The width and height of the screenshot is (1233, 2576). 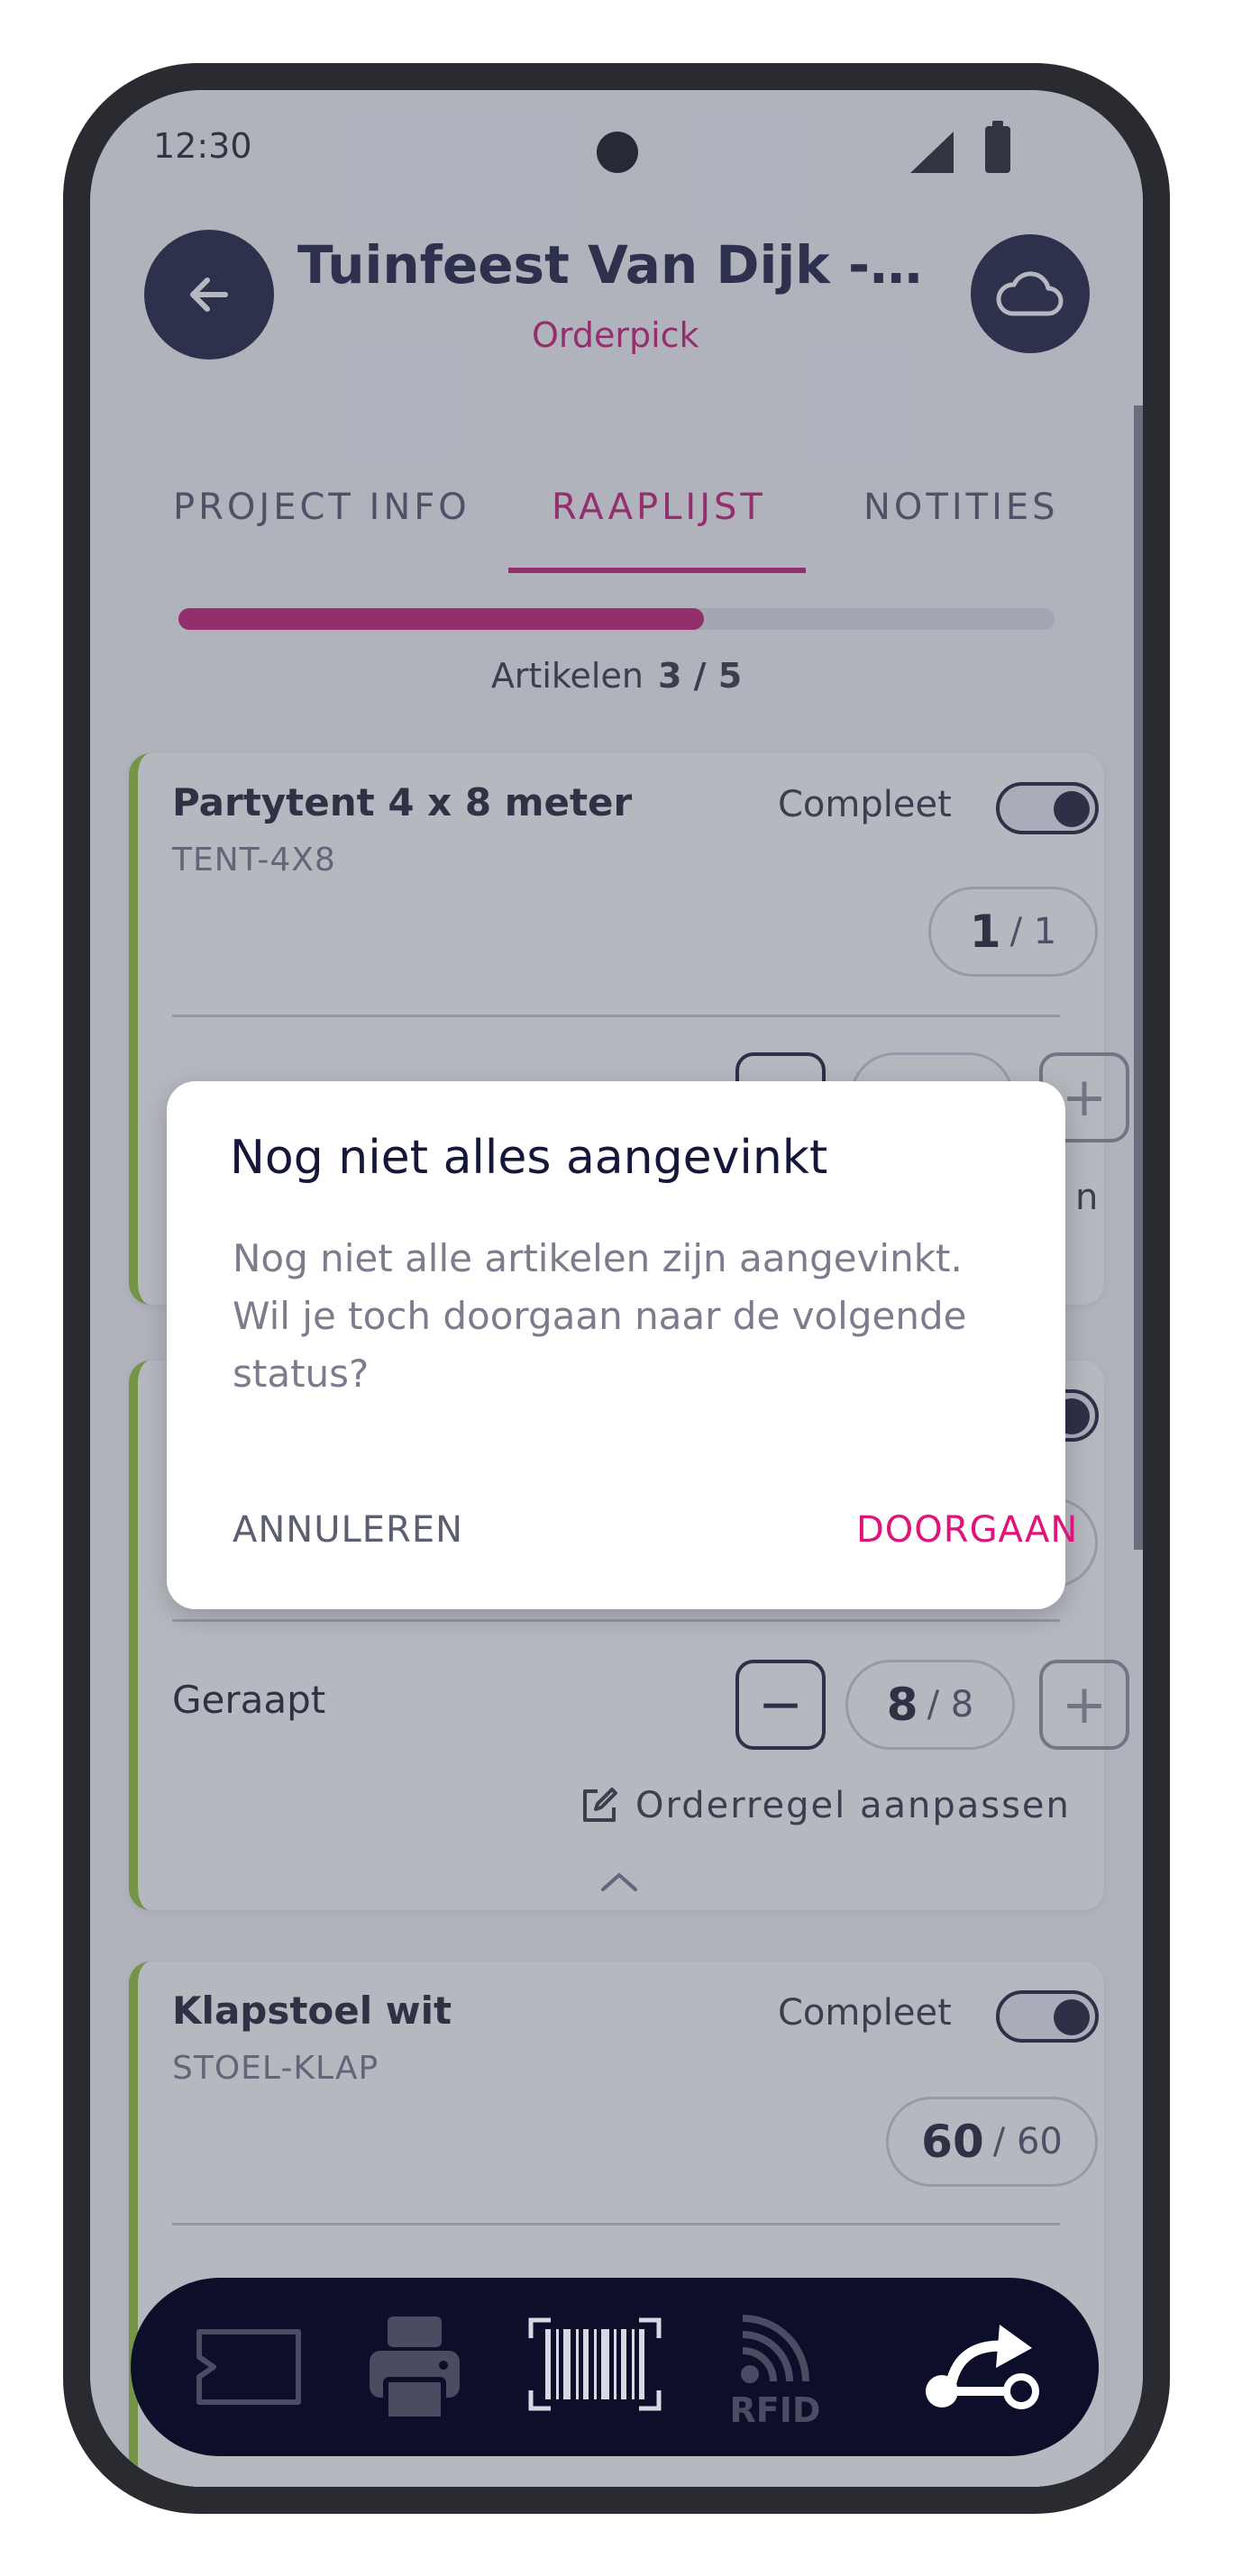 I want to click on rfid-button: RFID, so click(x=775, y=2372).